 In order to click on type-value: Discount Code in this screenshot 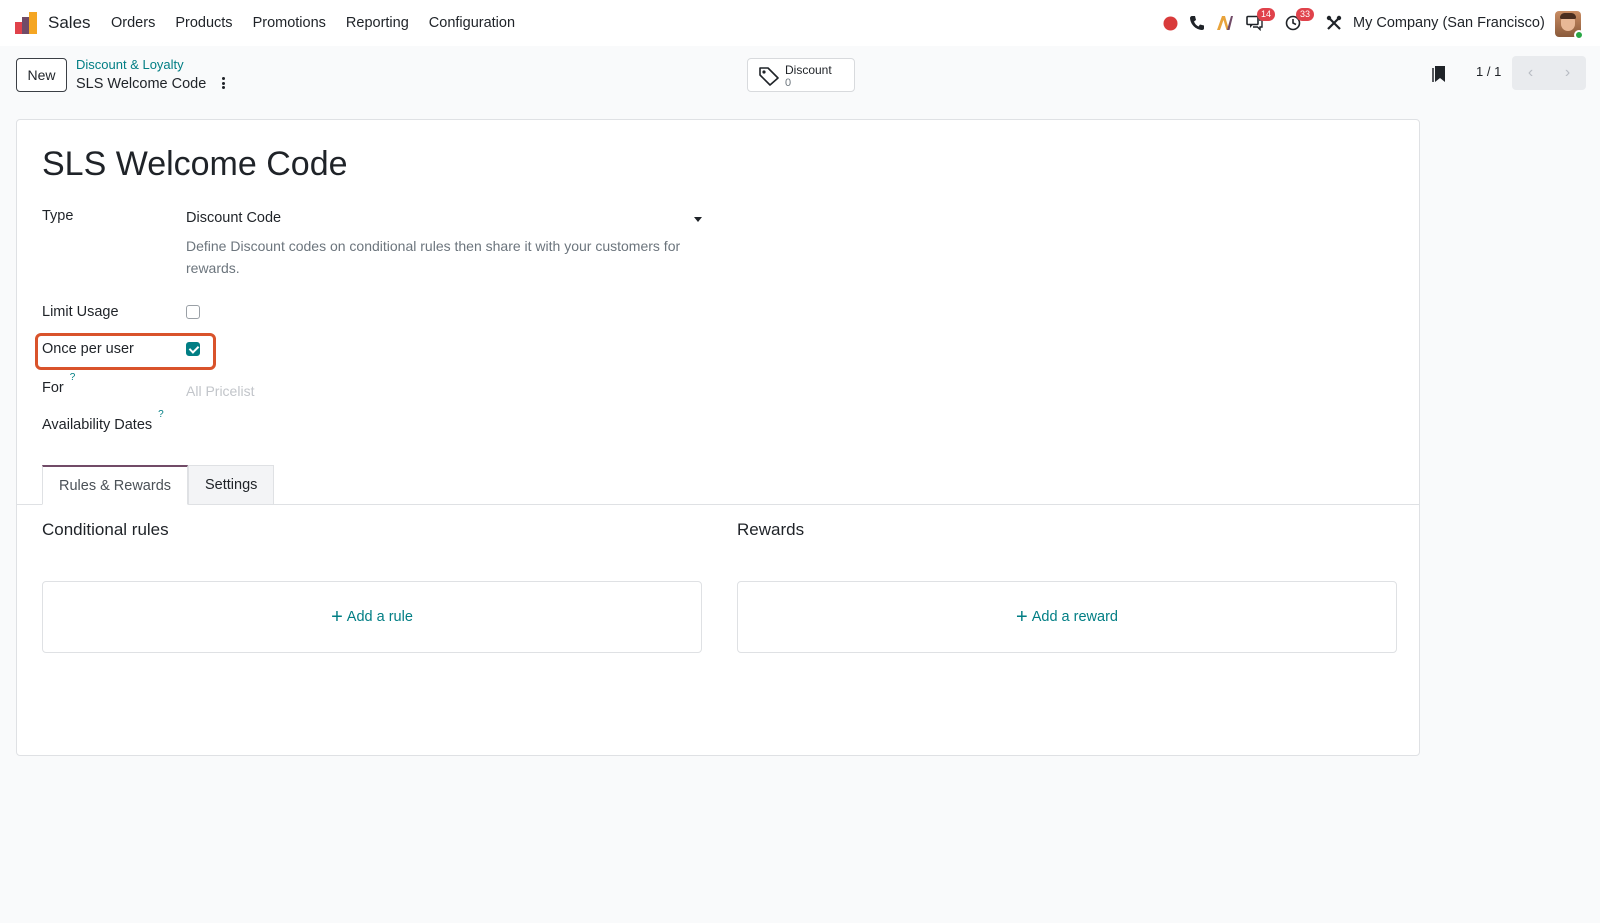, I will do `click(234, 218)`.